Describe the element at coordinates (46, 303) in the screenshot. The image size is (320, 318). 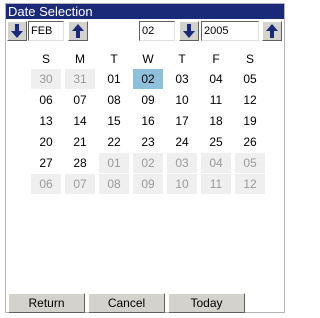
I see `return-button: Return` at that location.